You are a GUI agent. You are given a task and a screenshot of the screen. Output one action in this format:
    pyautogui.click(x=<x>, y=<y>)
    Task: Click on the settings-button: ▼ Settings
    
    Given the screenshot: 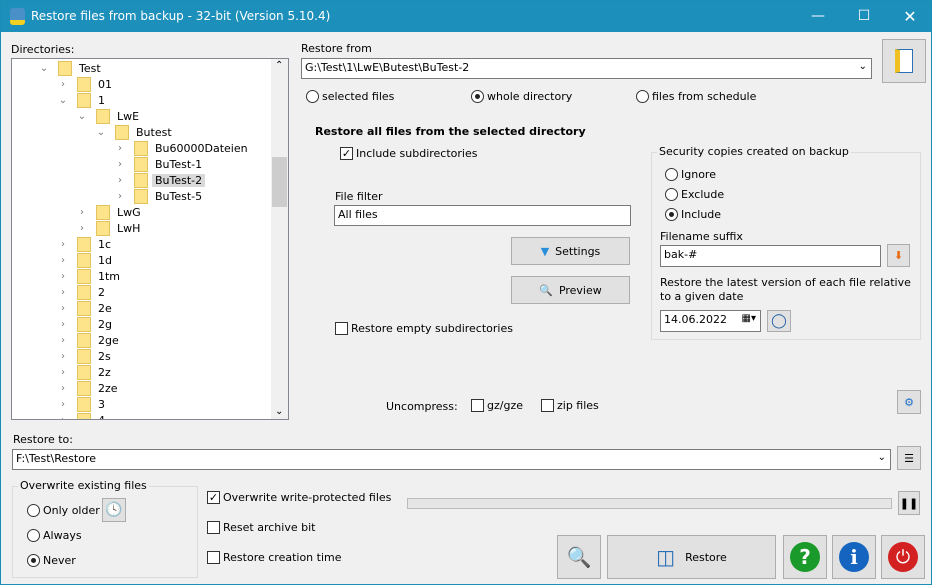 What is the action you would take?
    pyautogui.click(x=570, y=251)
    